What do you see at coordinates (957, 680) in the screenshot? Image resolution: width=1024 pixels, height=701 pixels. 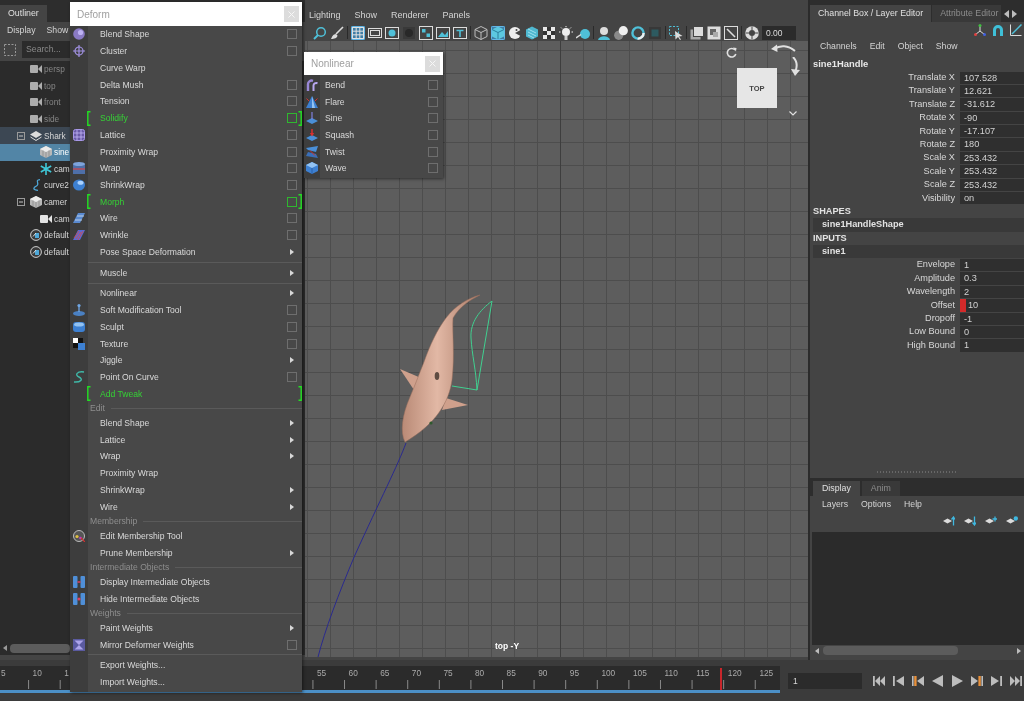 I see `play-icon` at bounding box center [957, 680].